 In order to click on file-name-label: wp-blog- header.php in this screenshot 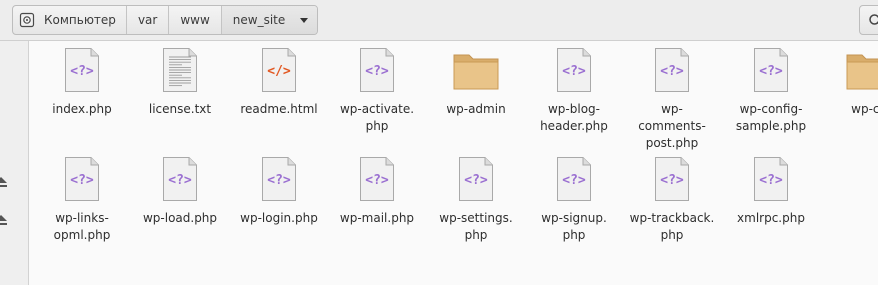, I will do `click(574, 117)`.